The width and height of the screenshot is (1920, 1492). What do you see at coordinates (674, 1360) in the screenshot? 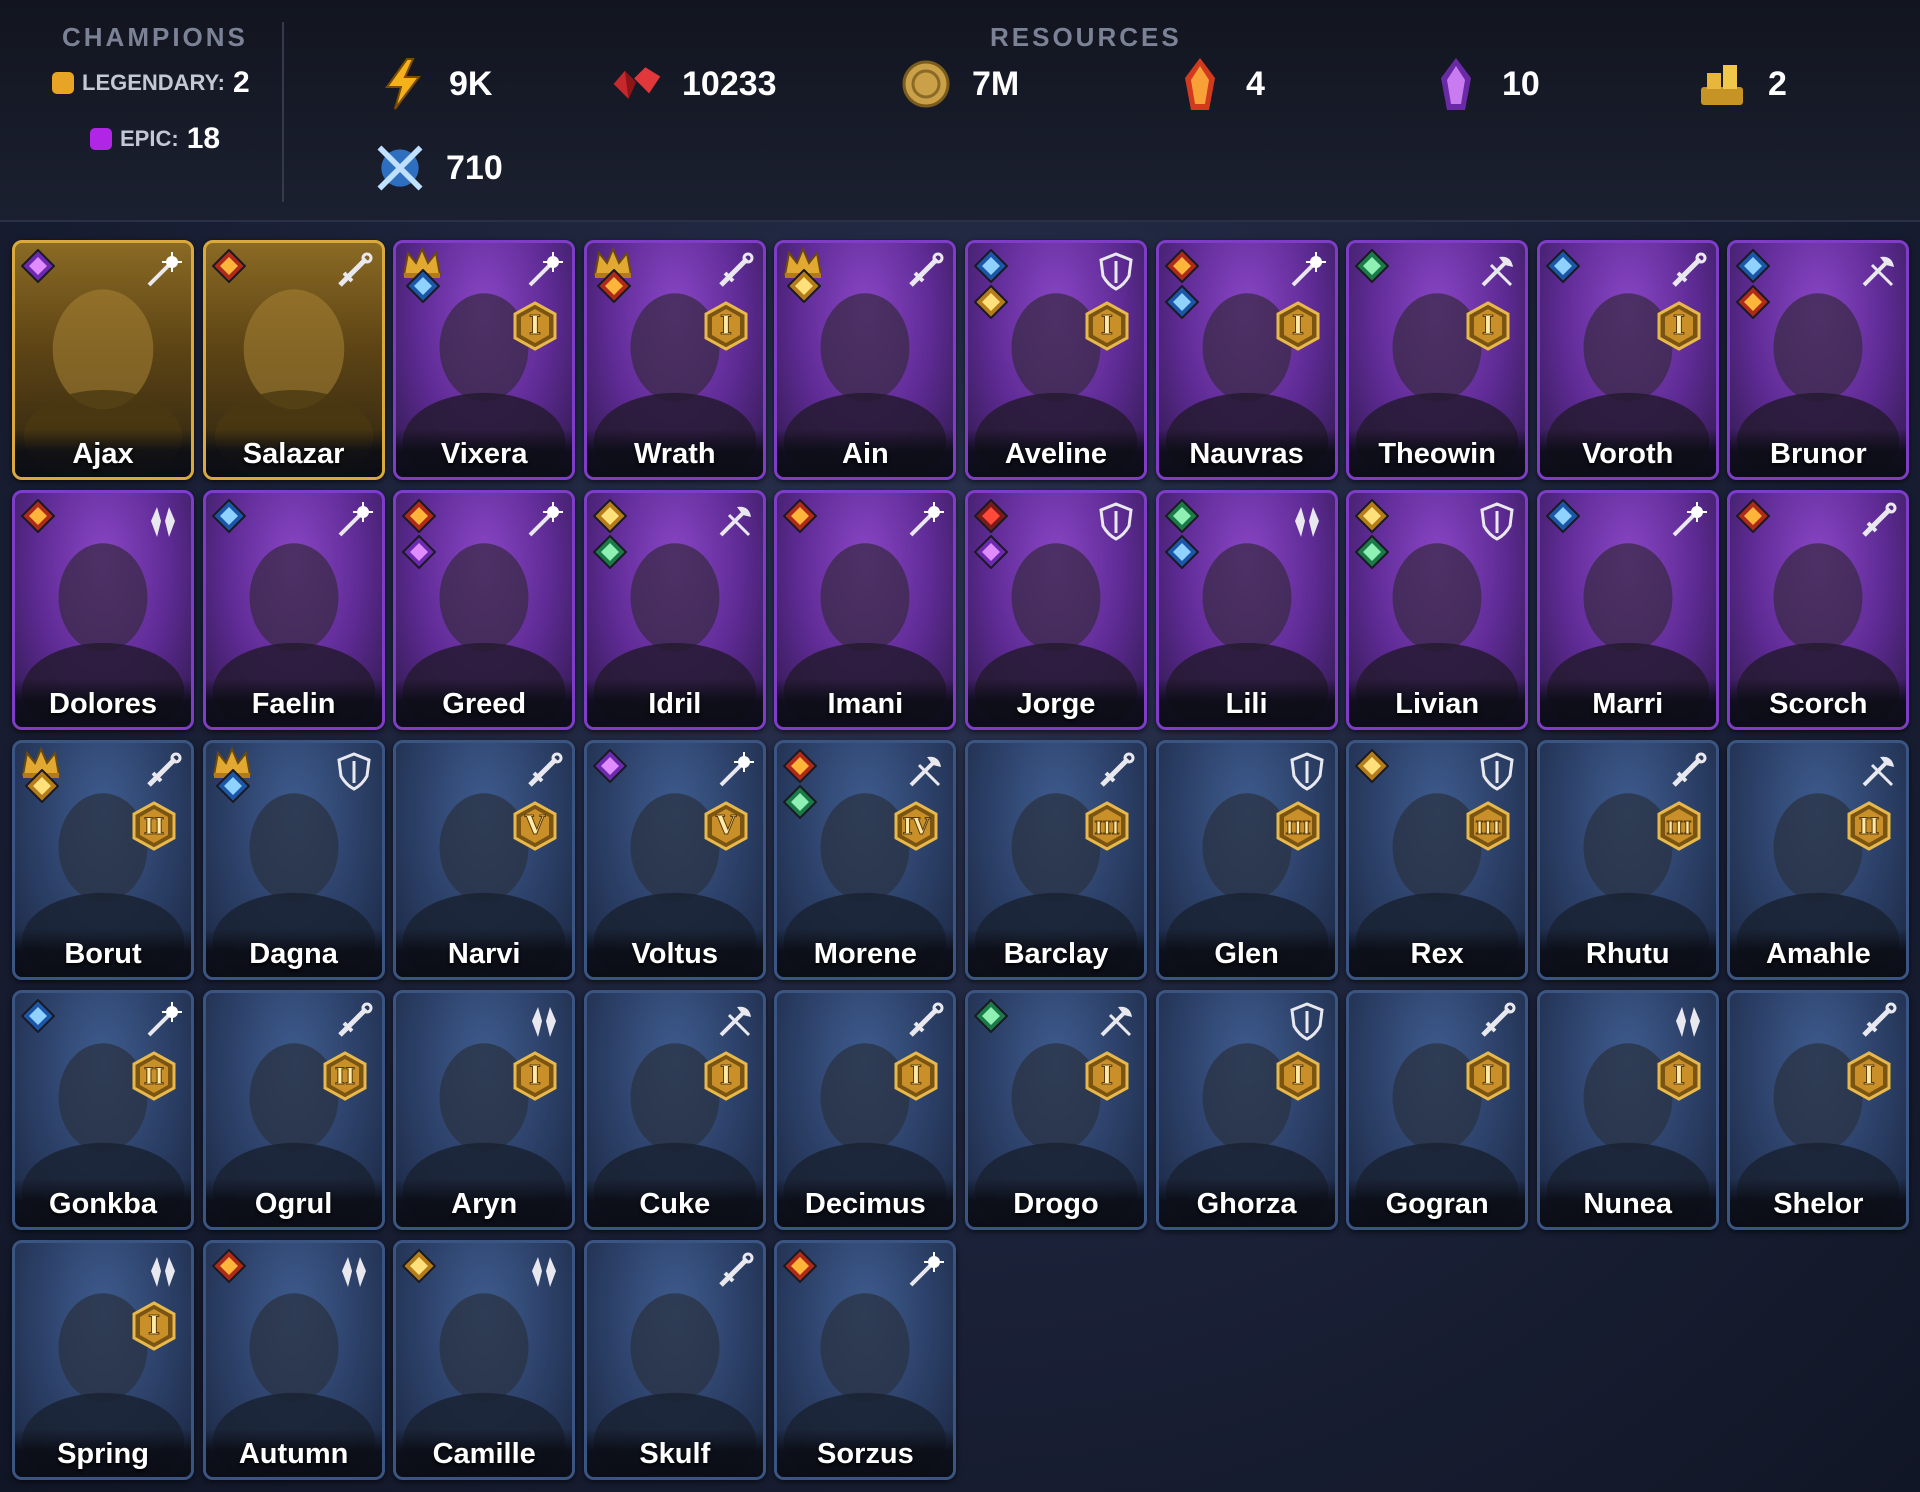
I see `champion-card-skulf: Skulf` at bounding box center [674, 1360].